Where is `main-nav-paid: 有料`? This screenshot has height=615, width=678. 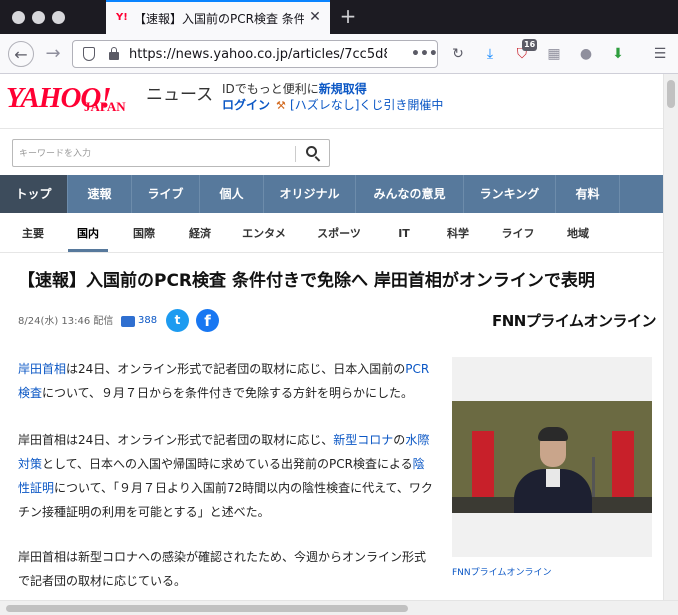
main-nav-paid: 有料 is located at coordinates (588, 194).